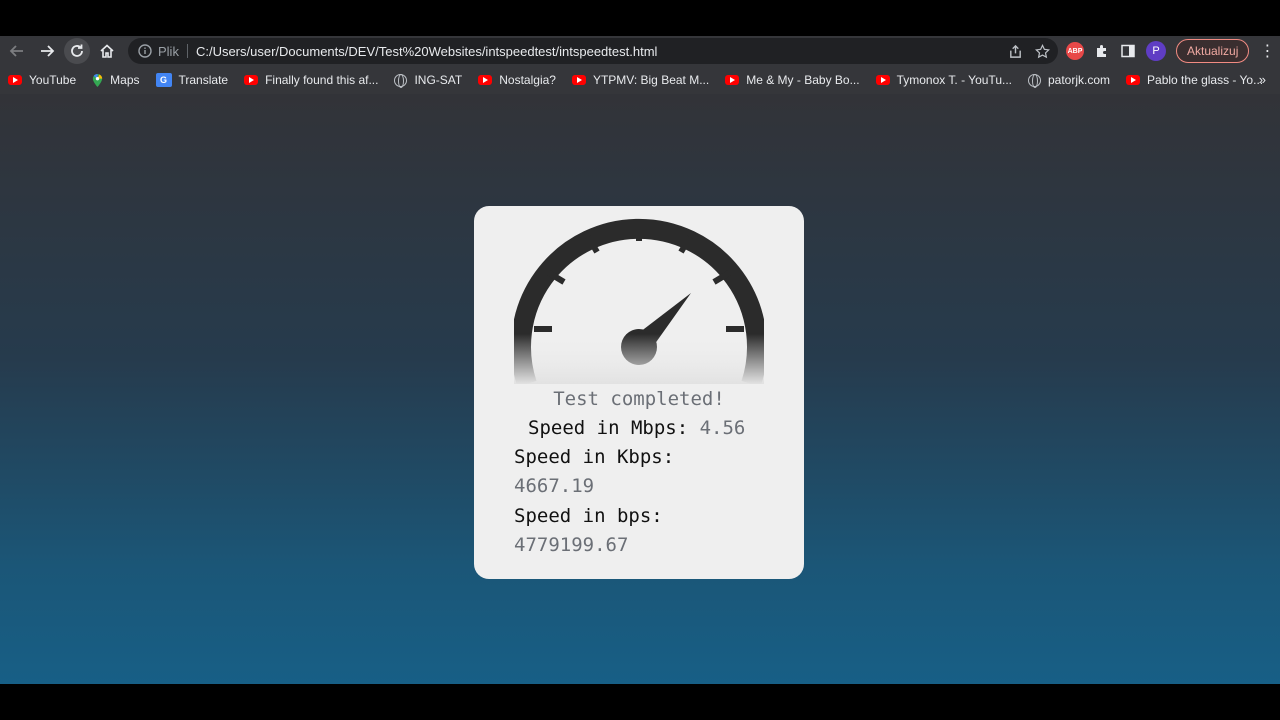 The width and height of the screenshot is (1280, 720). What do you see at coordinates (1069, 80) in the screenshot?
I see `bookmark-item: patorjk.com` at bounding box center [1069, 80].